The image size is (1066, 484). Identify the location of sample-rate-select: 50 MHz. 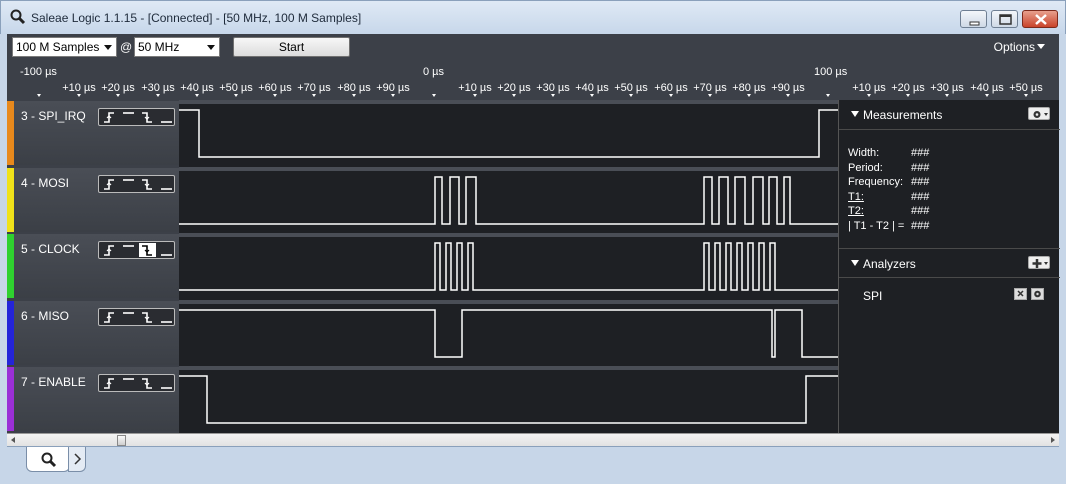
(177, 47).